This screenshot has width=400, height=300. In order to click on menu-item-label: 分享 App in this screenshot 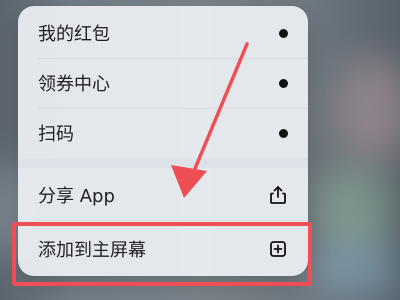, I will do `click(76, 196)`.